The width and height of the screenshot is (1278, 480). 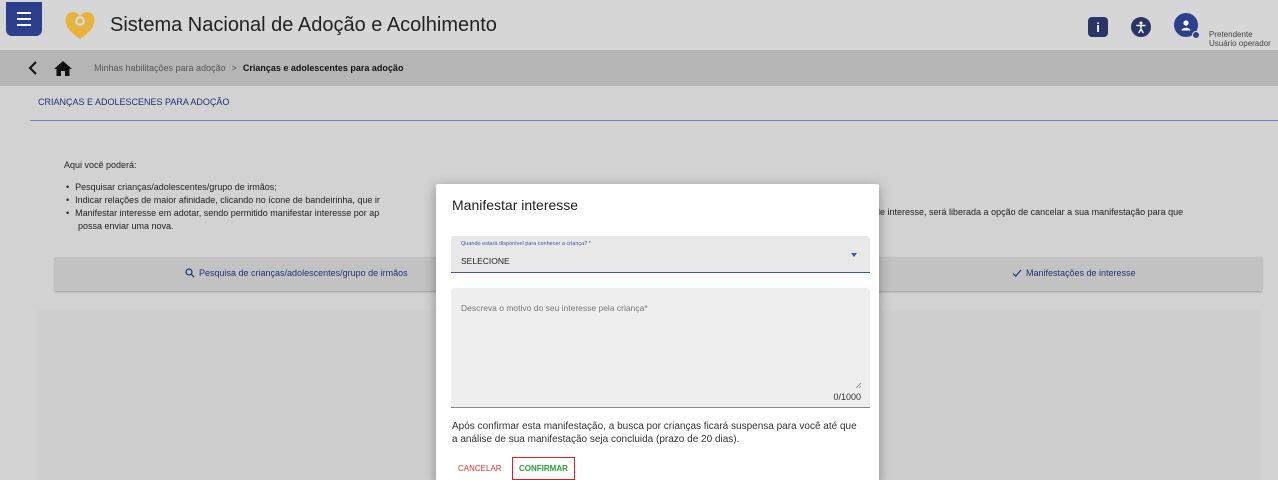 I want to click on menu-button, so click(x=24, y=19).